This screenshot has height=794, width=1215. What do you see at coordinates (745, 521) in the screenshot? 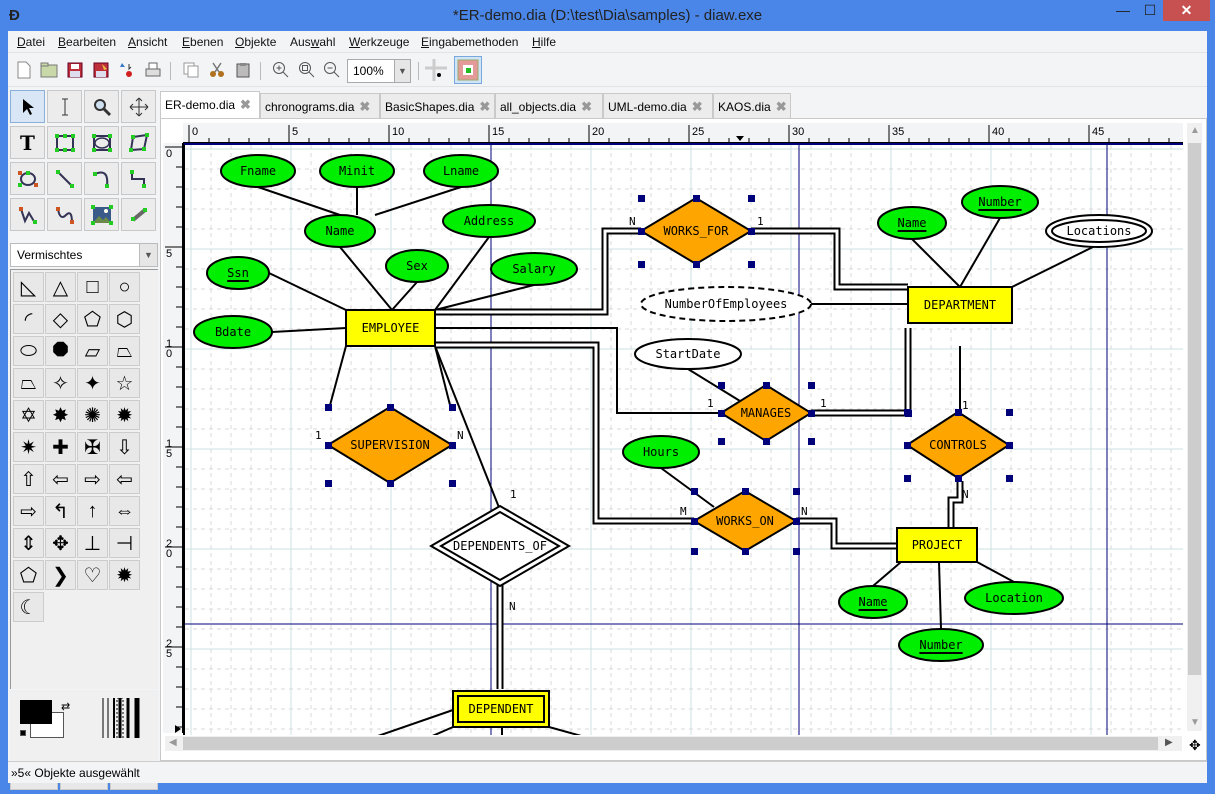
I see `relationship-works_on: WORKS_ON` at bounding box center [745, 521].